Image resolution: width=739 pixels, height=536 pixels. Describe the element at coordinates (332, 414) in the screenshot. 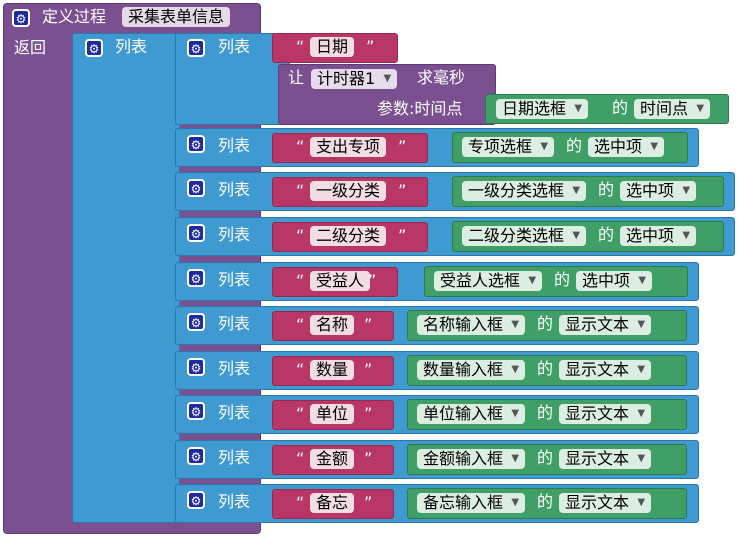

I see `row-string-field: 单位` at that location.